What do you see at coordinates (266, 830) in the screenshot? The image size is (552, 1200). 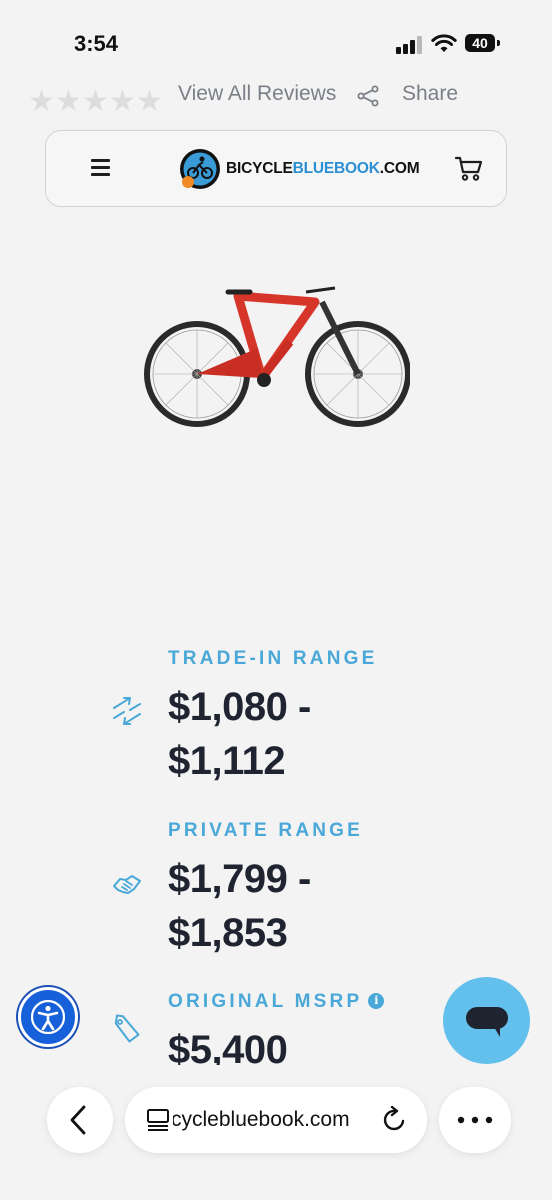 I see `private-label: PRIVATE RANGE` at bounding box center [266, 830].